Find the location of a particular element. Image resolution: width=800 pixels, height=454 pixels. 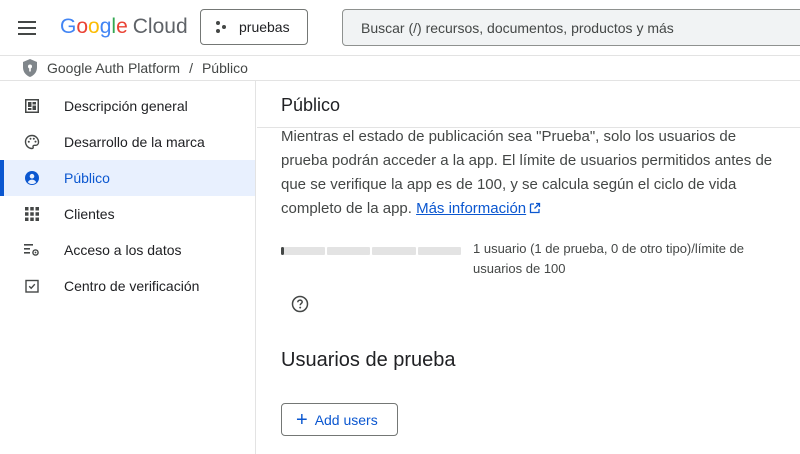

plus-icon: + is located at coordinates (302, 419).